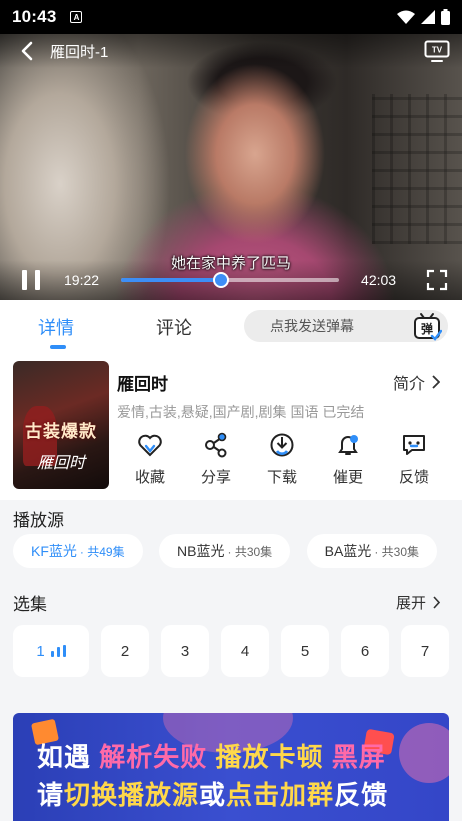 The image size is (462, 821). Describe the element at coordinates (347, 477) in the screenshot. I see `urge-update-label: 催更` at that location.